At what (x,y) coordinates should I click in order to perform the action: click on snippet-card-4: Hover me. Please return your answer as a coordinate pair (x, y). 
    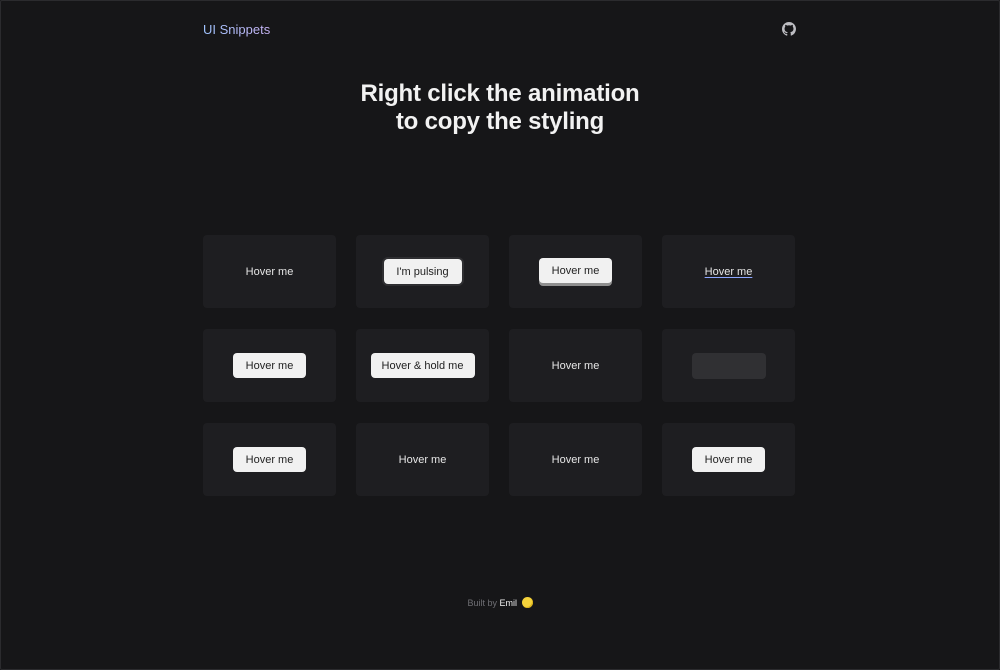
    Looking at the image, I should click on (728, 271).